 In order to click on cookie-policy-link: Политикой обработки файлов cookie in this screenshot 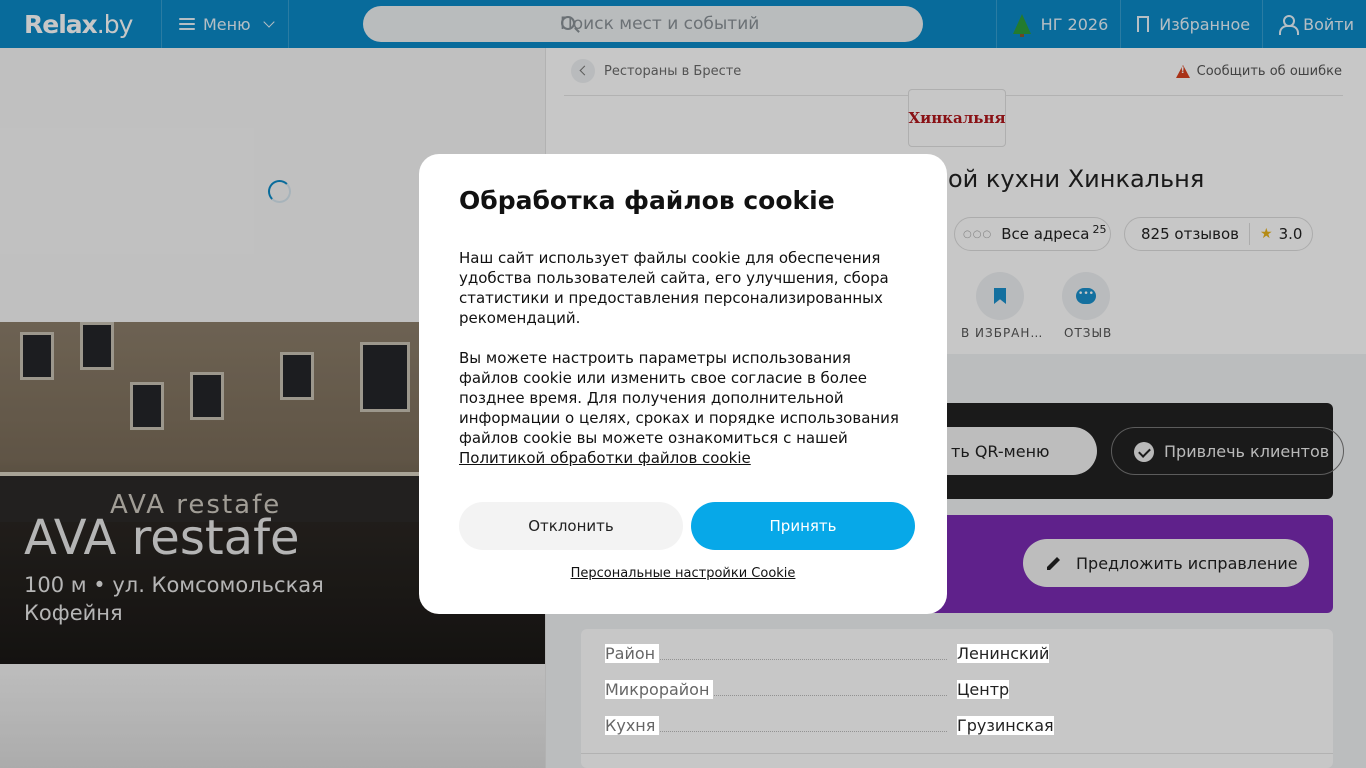, I will do `click(605, 458)`.